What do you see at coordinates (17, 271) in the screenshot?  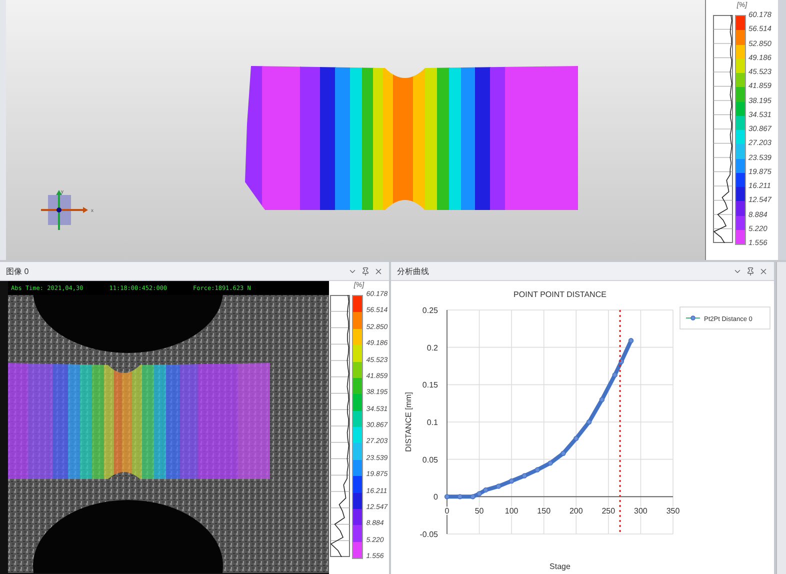 I see `panel-title: 图像 0` at bounding box center [17, 271].